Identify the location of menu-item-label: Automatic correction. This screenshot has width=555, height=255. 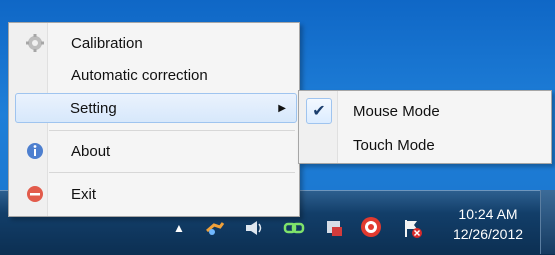
(139, 75).